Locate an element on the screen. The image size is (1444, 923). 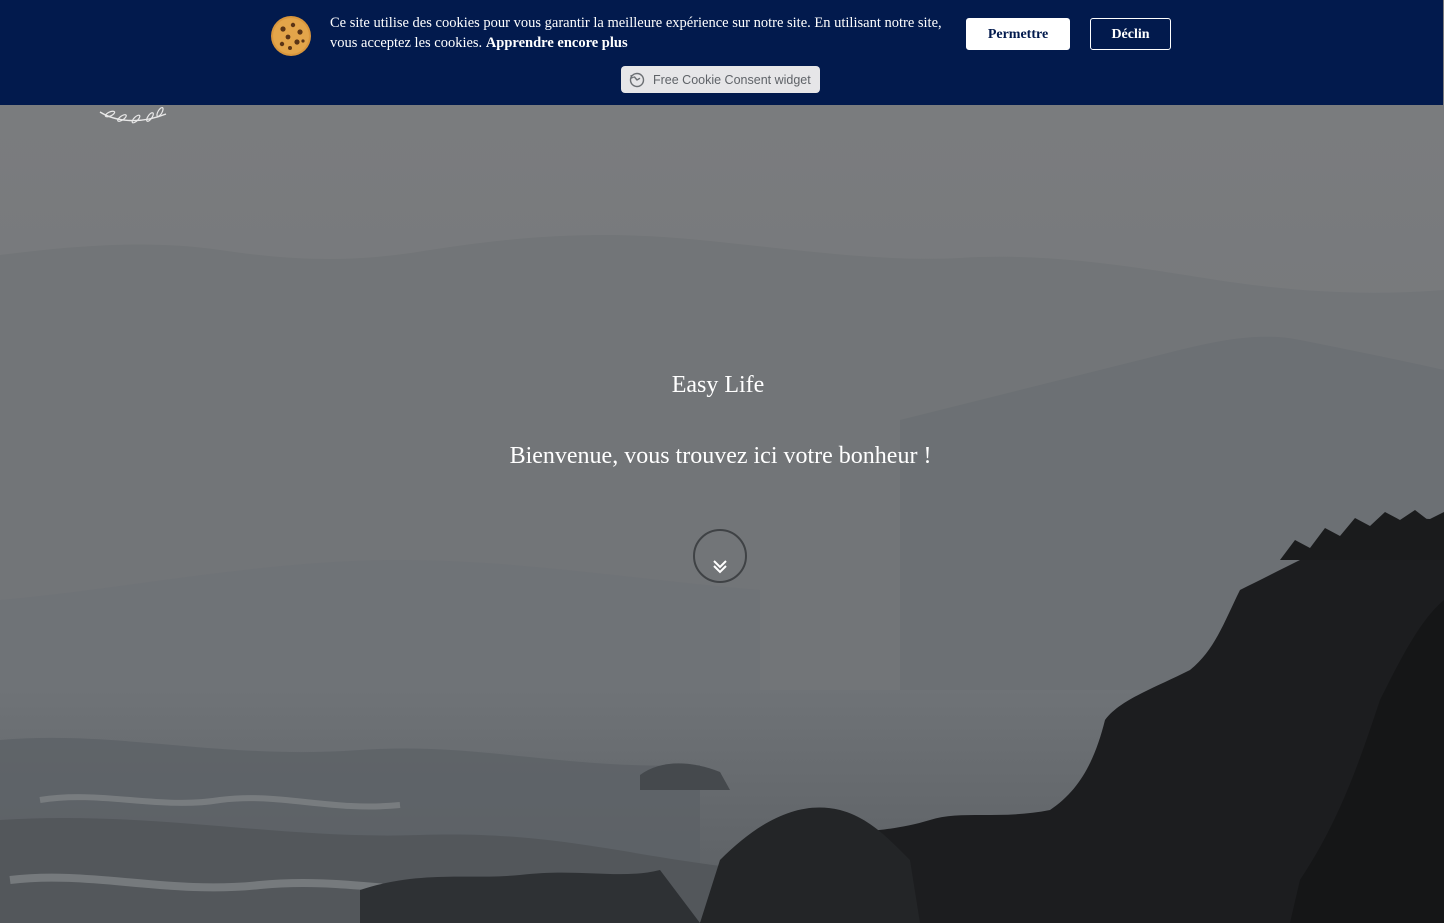
decline-cookies-button: Déclin is located at coordinates (1130, 34).